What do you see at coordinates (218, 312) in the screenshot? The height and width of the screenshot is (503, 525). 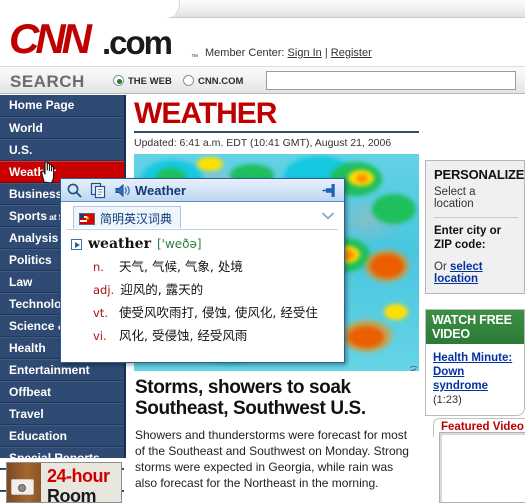 I see `definition-text: 使受风吹雨打, 侵蚀, 使风化, 经受住` at bounding box center [218, 312].